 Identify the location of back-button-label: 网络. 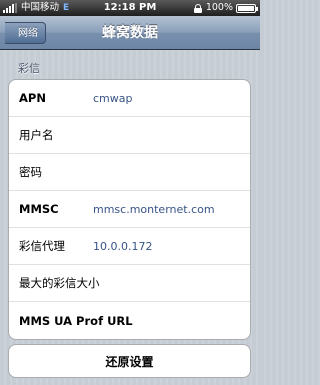
(28, 33).